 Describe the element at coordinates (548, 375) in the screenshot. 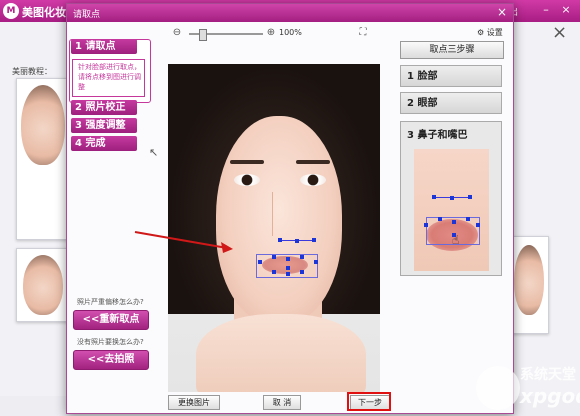

I see `watermark-line1: 系统天堂` at that location.